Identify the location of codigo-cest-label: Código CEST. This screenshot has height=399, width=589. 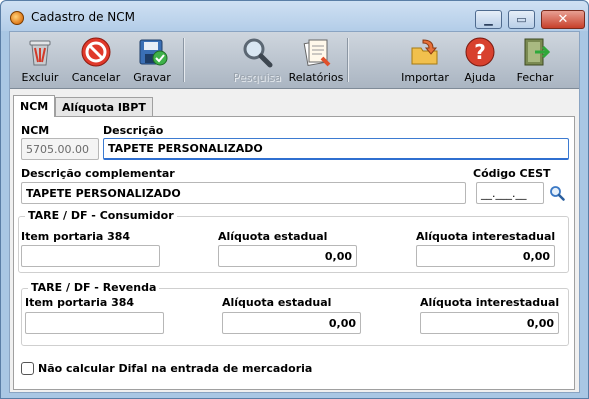
(512, 173).